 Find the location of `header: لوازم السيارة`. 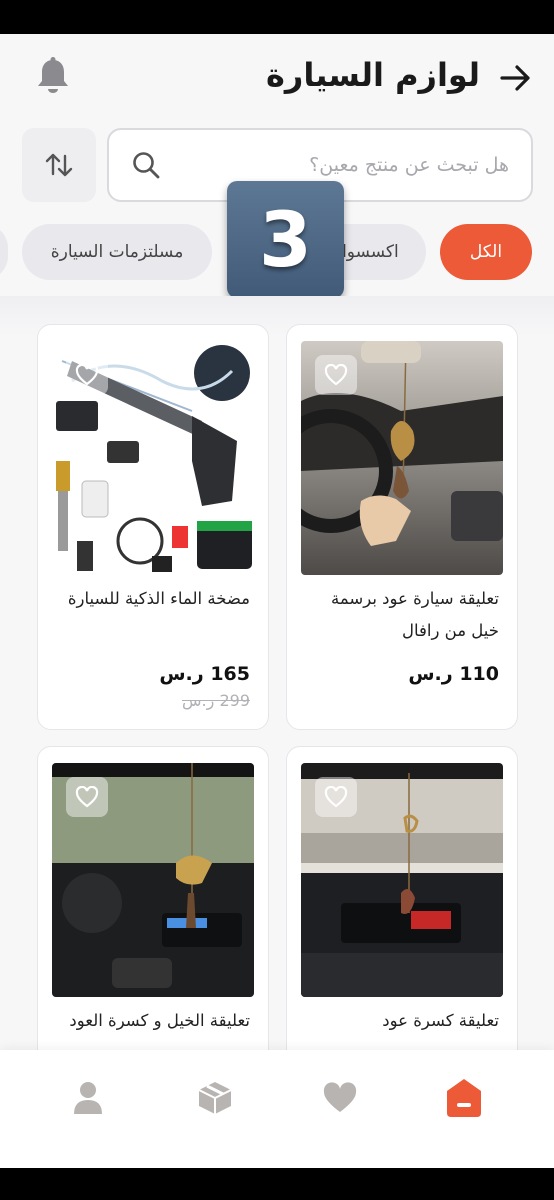

header: لوازم السيارة is located at coordinates (277, 80).